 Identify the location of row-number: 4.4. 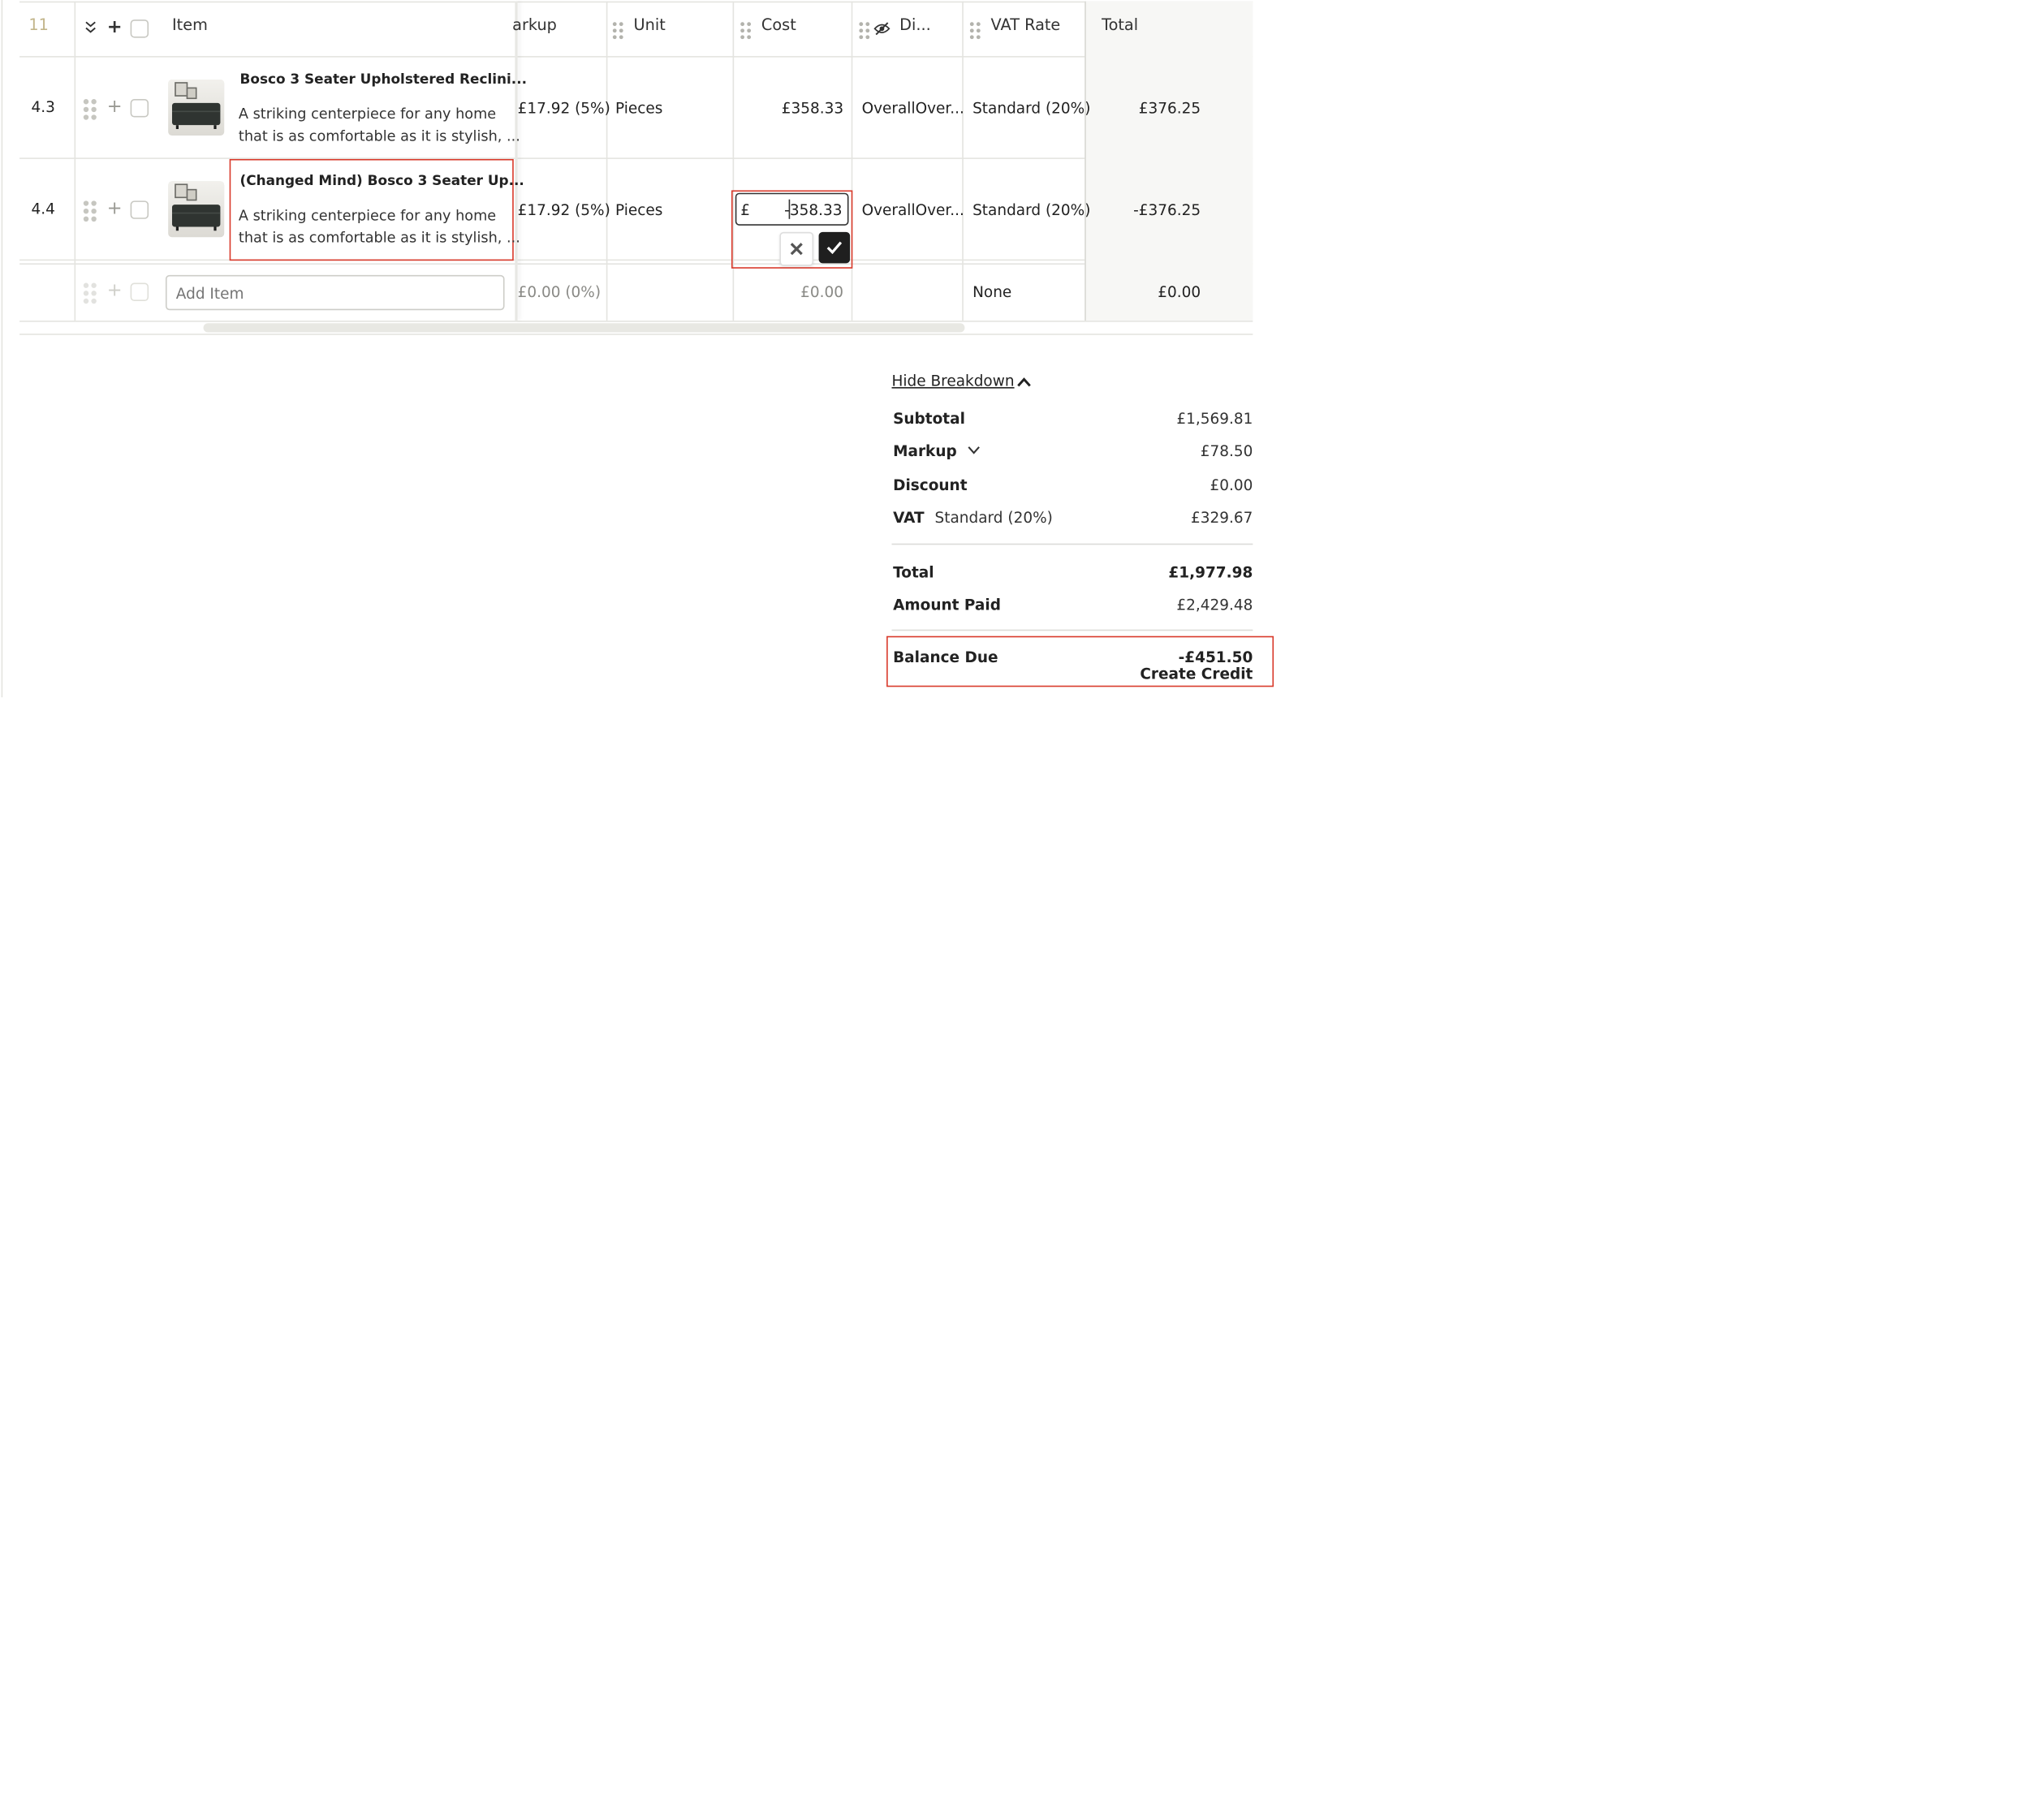
(43, 208).